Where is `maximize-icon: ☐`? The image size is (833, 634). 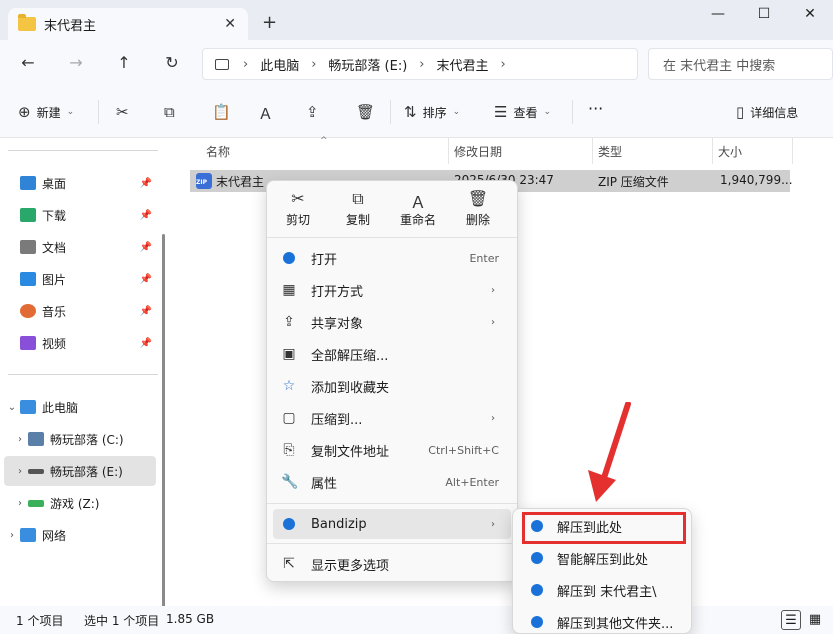
maximize-icon: ☐ is located at coordinates (764, 14).